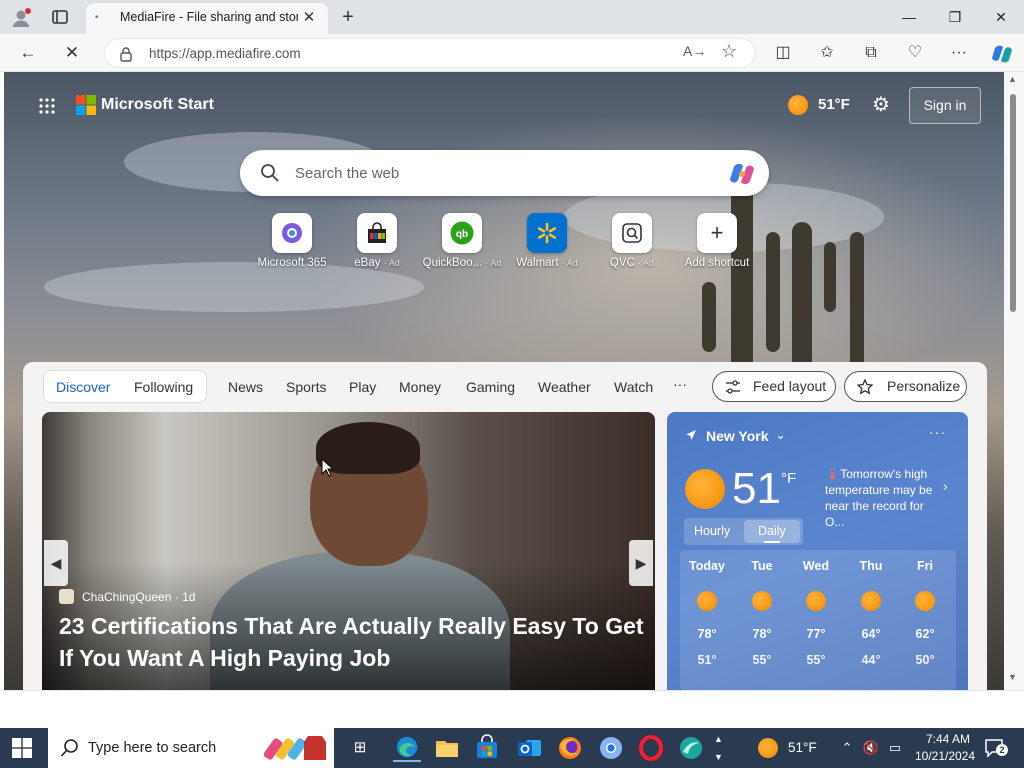  What do you see at coordinates (717, 233) in the screenshot?
I see `shortcut-tile: +` at bounding box center [717, 233].